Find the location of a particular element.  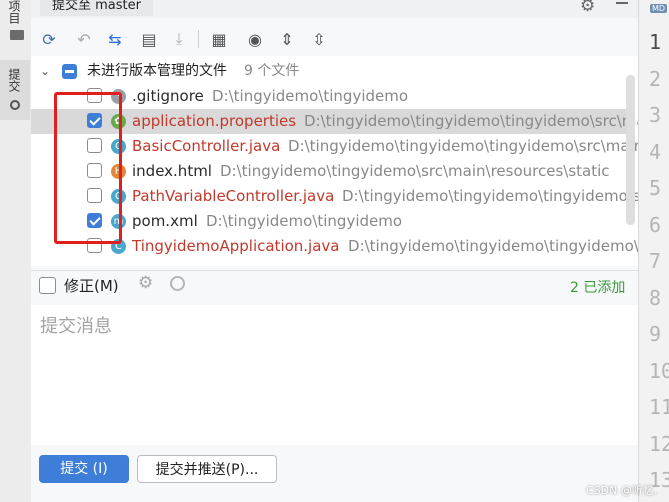

commit-button: 提交 (I) is located at coordinates (84, 469).